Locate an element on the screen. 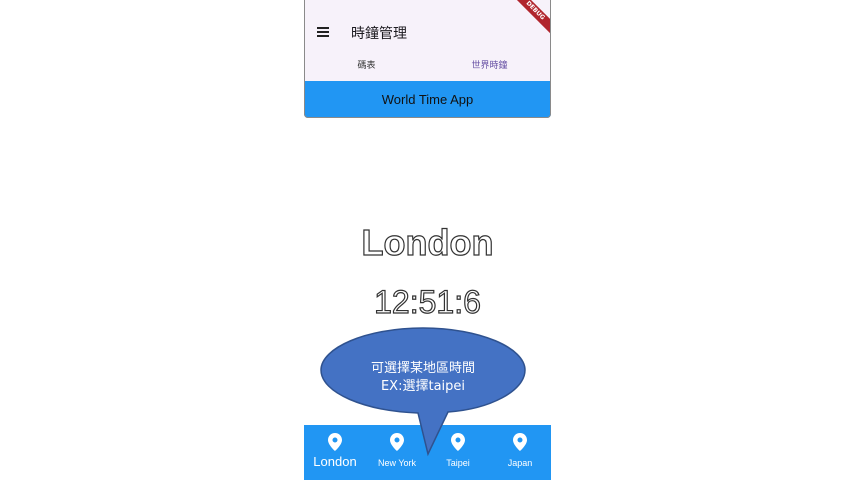  app-title: 時鐘管理 is located at coordinates (379, 34).